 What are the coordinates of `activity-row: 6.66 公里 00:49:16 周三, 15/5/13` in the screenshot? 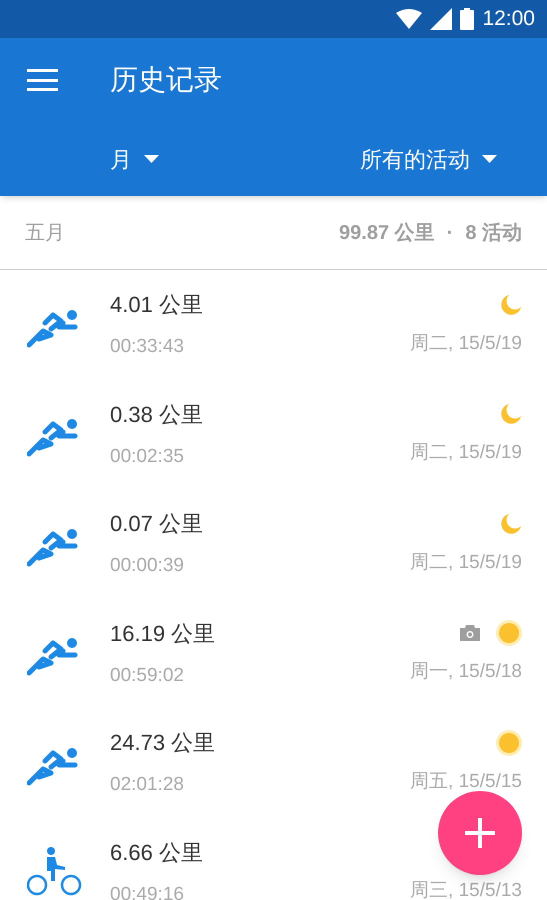 It's located at (273, 859).